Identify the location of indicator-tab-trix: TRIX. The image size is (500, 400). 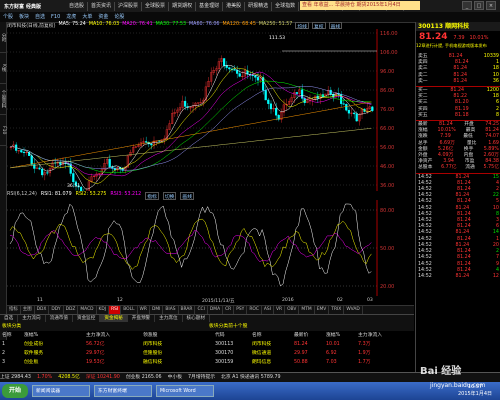
(337, 310).